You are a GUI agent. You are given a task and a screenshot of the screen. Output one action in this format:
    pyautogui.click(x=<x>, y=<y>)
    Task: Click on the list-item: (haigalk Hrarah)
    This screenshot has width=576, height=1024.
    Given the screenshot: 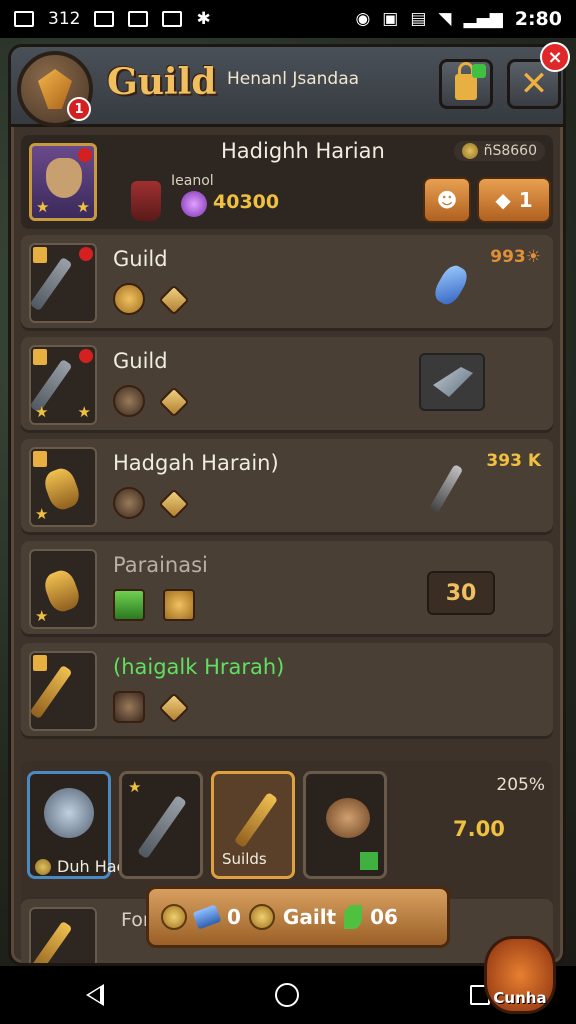 What is the action you would take?
    pyautogui.click(x=287, y=691)
    